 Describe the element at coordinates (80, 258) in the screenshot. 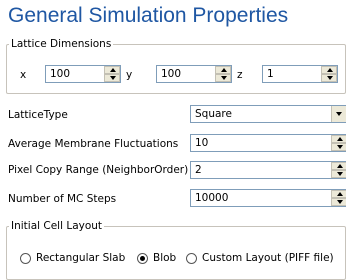

I see `rectangular-slab-label: Rectangular Slab` at that location.